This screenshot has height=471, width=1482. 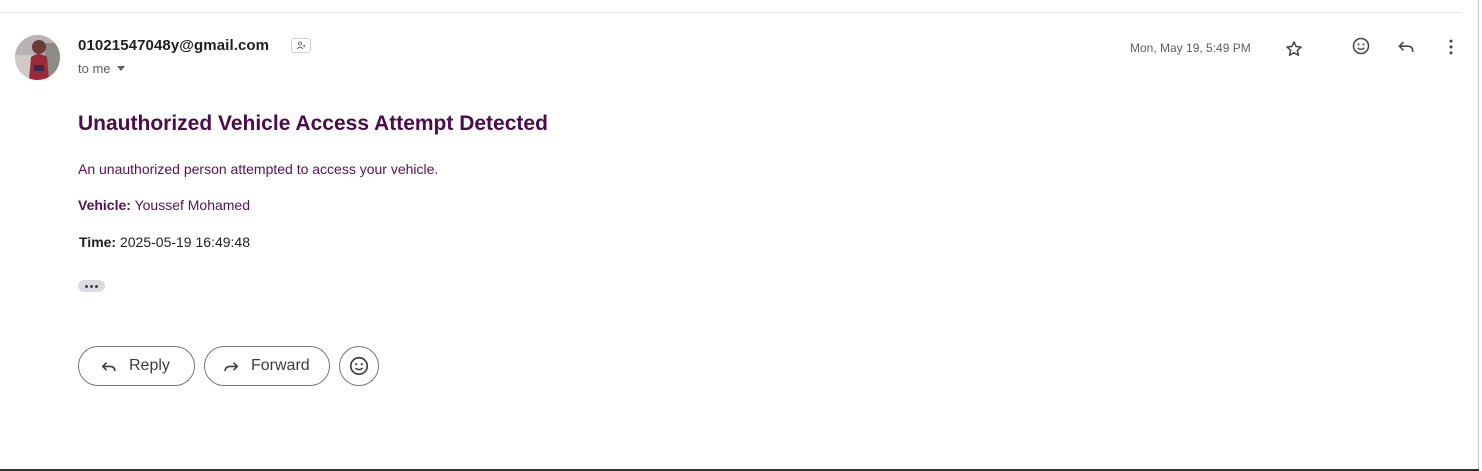 I want to click on star-icon, so click(x=1294, y=49).